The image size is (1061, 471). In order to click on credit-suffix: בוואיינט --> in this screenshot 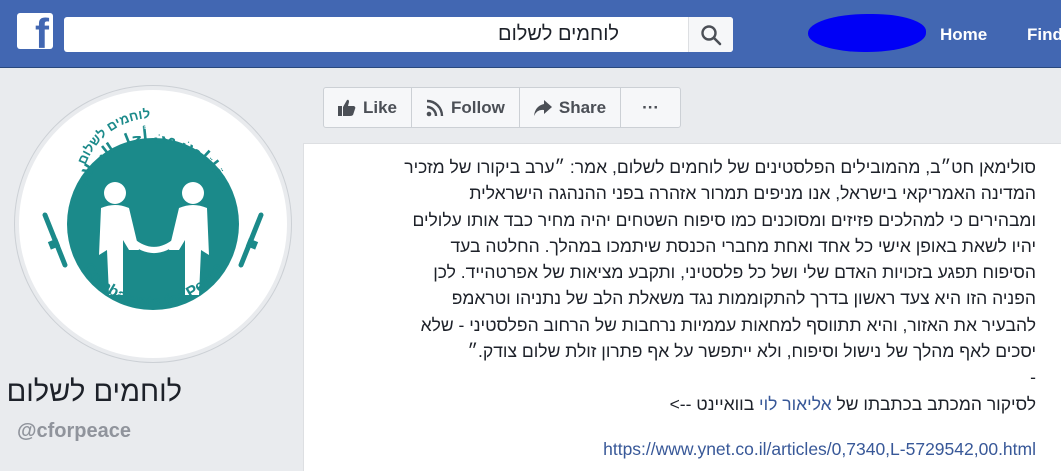, I will do `click(714, 403)`.